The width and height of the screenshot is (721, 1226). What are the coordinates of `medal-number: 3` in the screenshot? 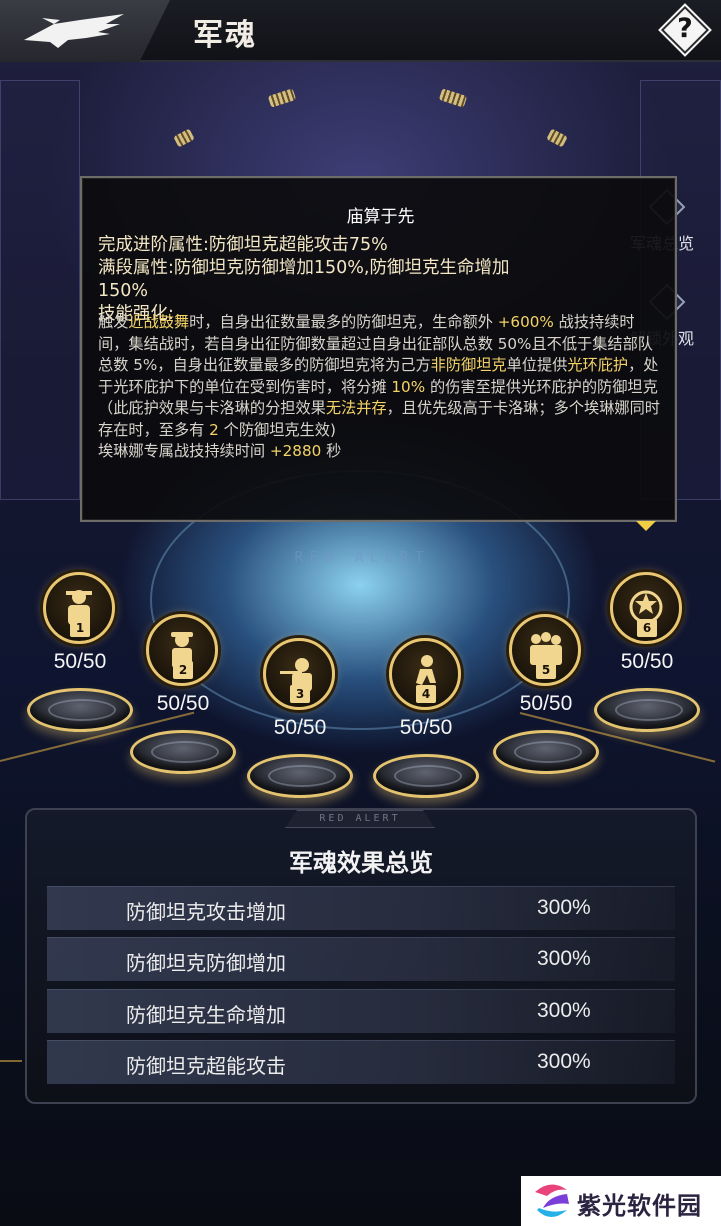 It's located at (300, 694).